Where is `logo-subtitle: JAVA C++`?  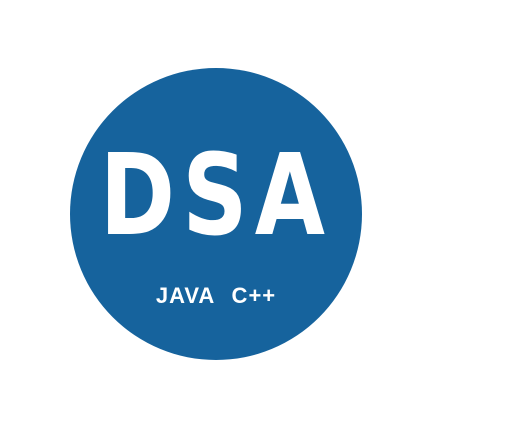 logo-subtitle: JAVA C++ is located at coordinates (216, 295).